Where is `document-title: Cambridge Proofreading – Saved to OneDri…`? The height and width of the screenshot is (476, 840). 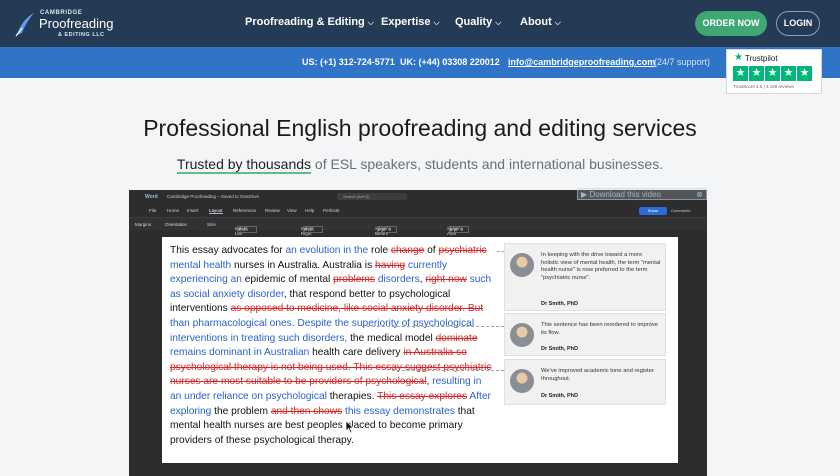
document-title: Cambridge Proofreading – Saved to OneDri… is located at coordinates (213, 196).